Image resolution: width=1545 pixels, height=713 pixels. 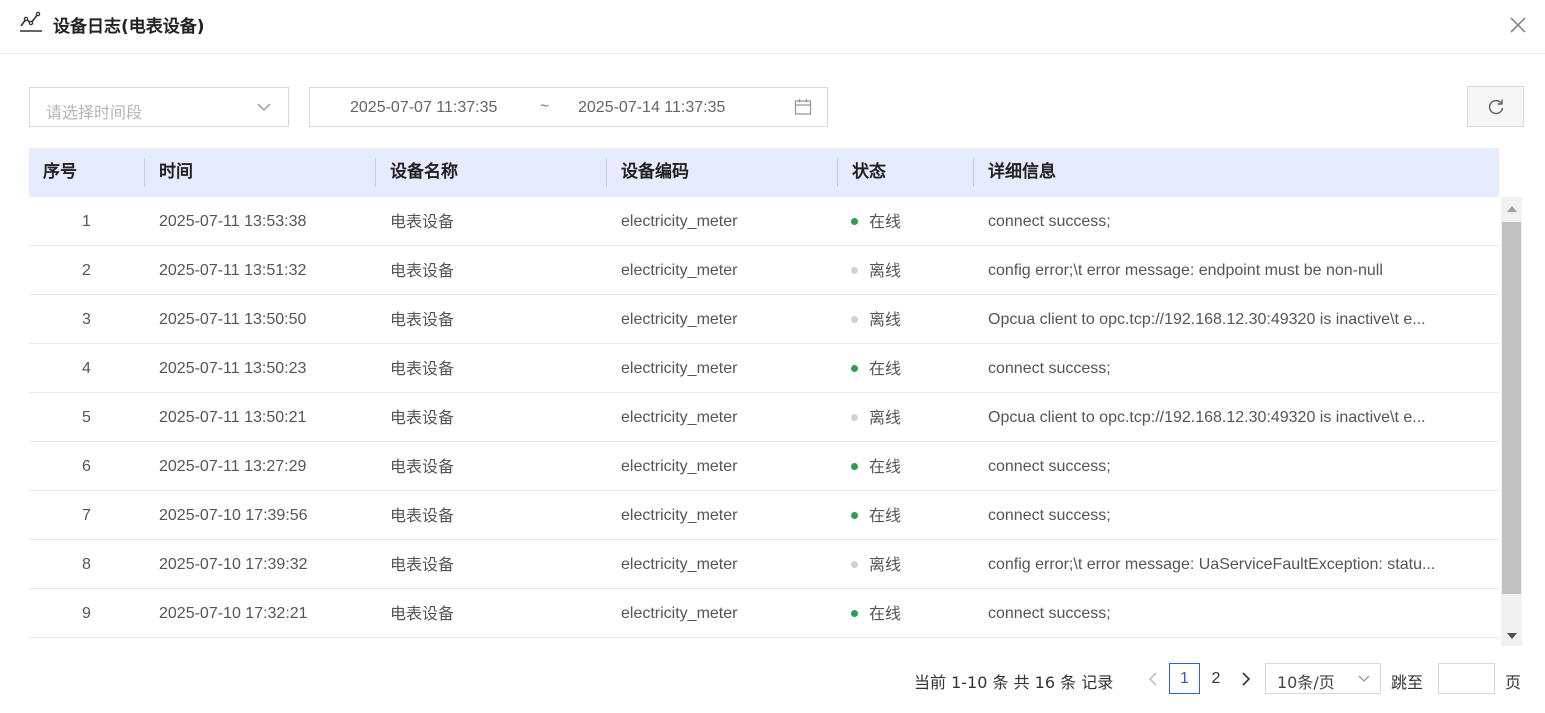 What do you see at coordinates (1511, 408) in the screenshot?
I see `scrollbar-thumb` at bounding box center [1511, 408].